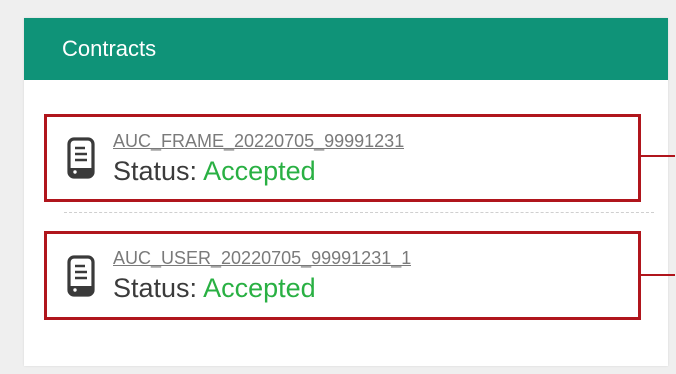 This screenshot has height=374, width=676. Describe the element at coordinates (359, 212) in the screenshot. I see `divider` at that location.